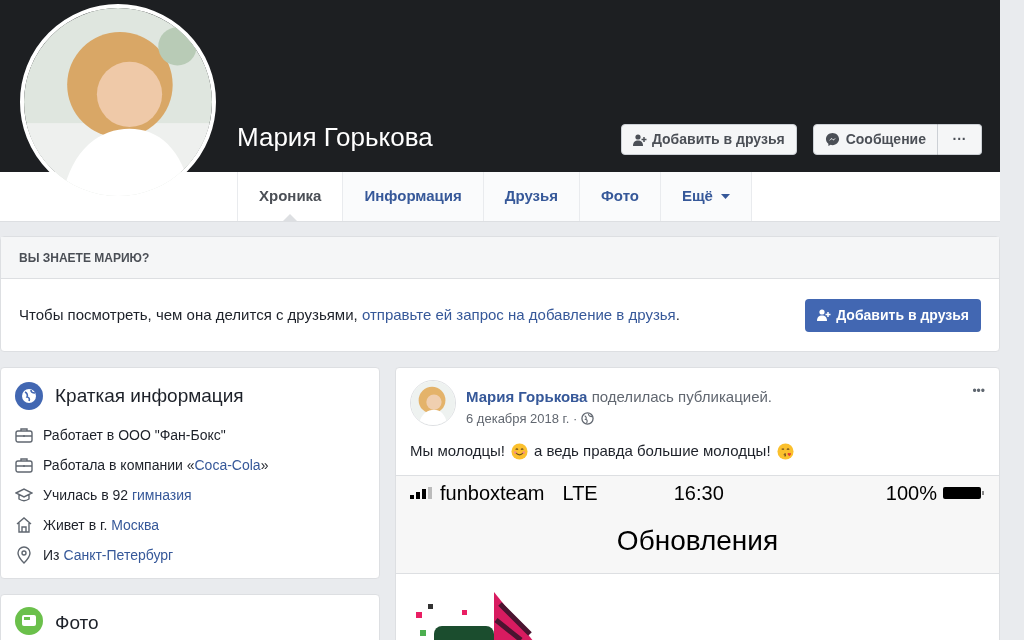 This screenshot has width=1024, height=640. What do you see at coordinates (457, 451) in the screenshot?
I see `post-text: Мы молодцы!` at bounding box center [457, 451].